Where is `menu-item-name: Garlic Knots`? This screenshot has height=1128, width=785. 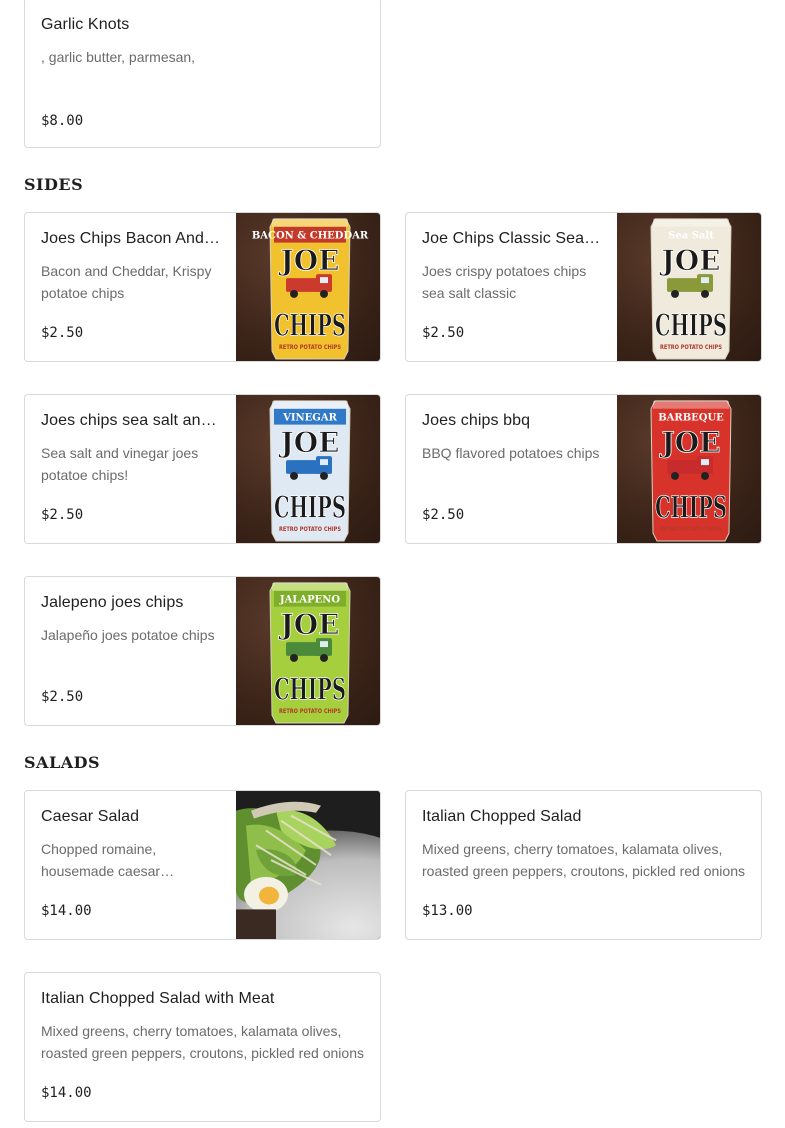
menu-item-name: Garlic Knots is located at coordinates (85, 24).